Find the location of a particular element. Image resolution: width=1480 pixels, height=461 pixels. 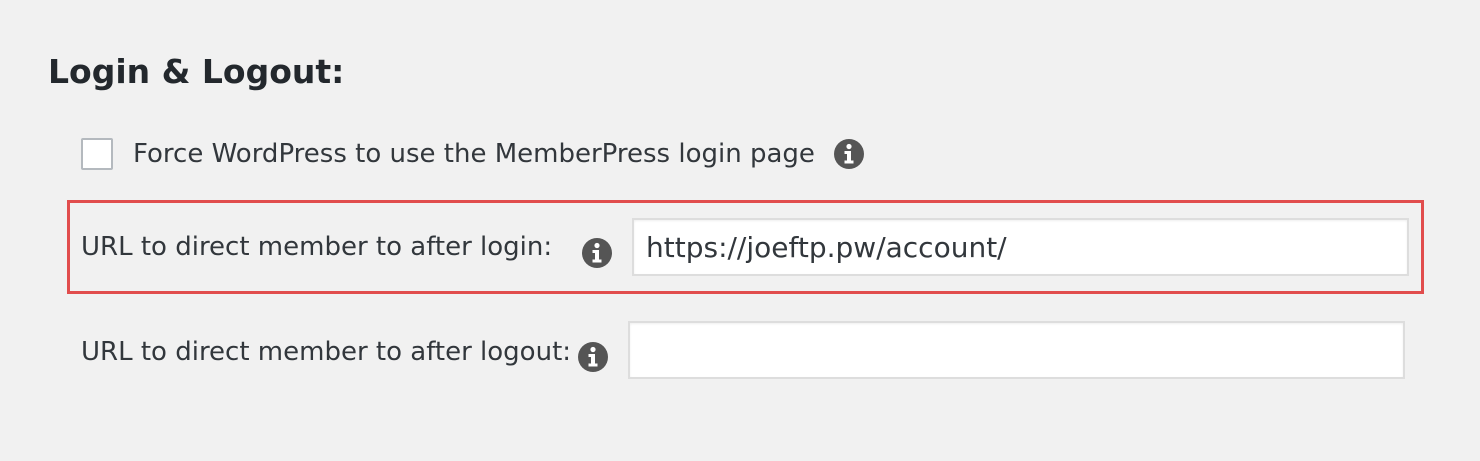

logout-redirect-label: URL to direct member to after logout: is located at coordinates (326, 352).